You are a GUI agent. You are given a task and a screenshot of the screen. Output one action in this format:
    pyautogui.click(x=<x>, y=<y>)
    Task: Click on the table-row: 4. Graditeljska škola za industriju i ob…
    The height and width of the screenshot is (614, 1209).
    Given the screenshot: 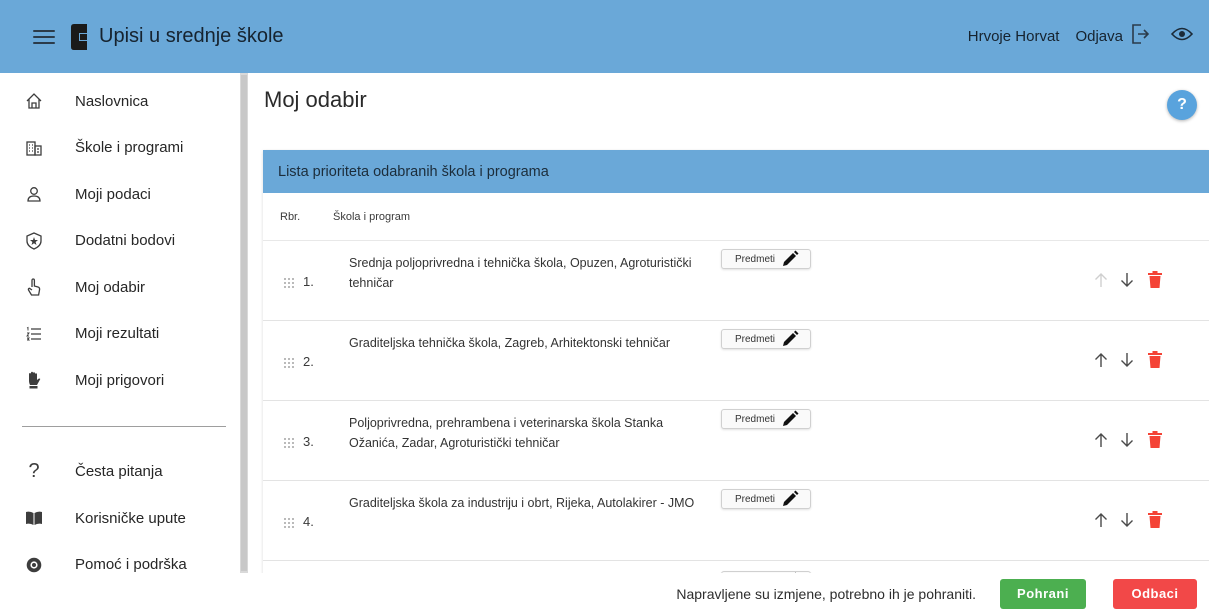 What is the action you would take?
    pyautogui.click(x=736, y=521)
    